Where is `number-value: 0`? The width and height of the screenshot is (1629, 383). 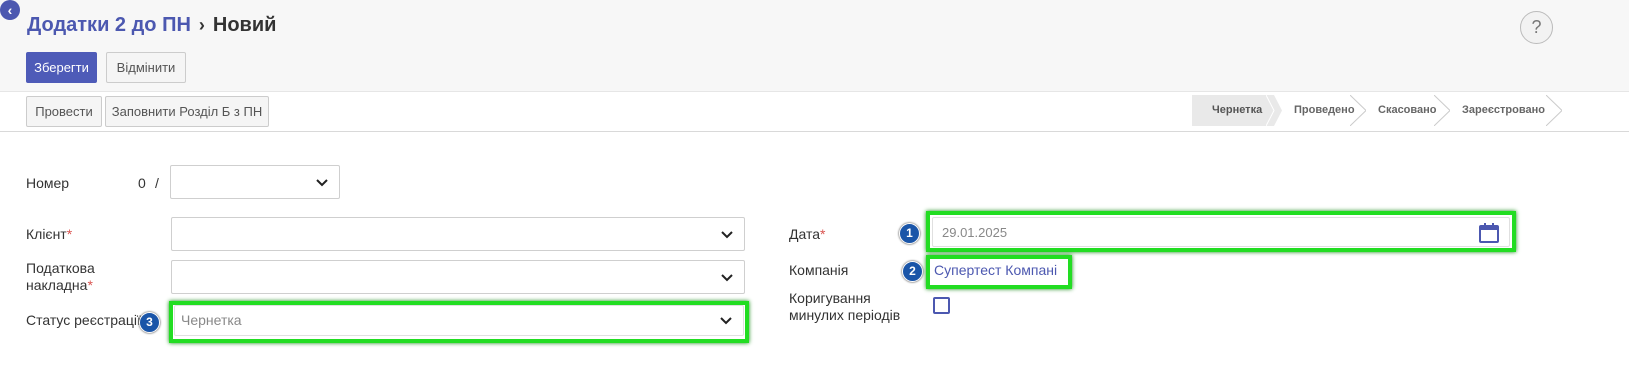
number-value: 0 is located at coordinates (142, 183).